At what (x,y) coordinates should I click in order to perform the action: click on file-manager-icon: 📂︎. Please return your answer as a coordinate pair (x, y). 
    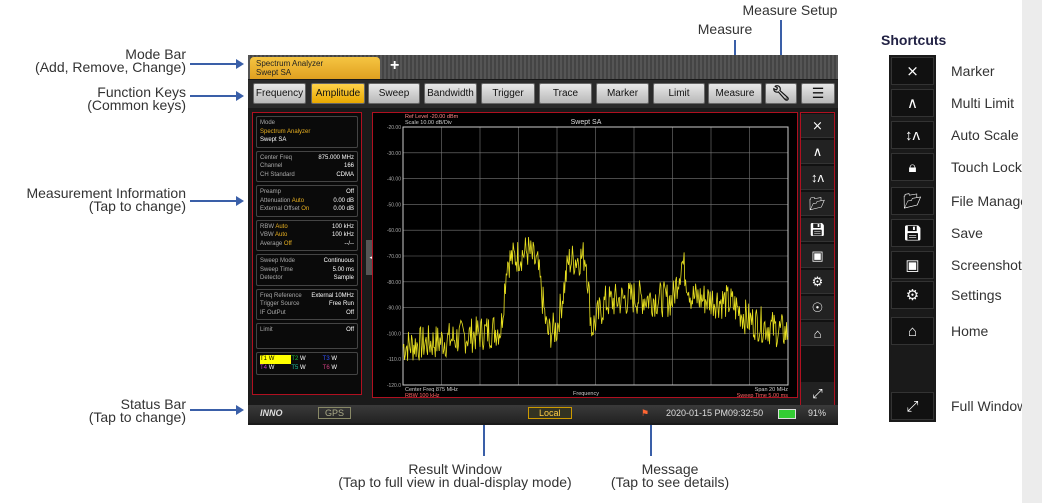
    Looking at the image, I should click on (817, 204).